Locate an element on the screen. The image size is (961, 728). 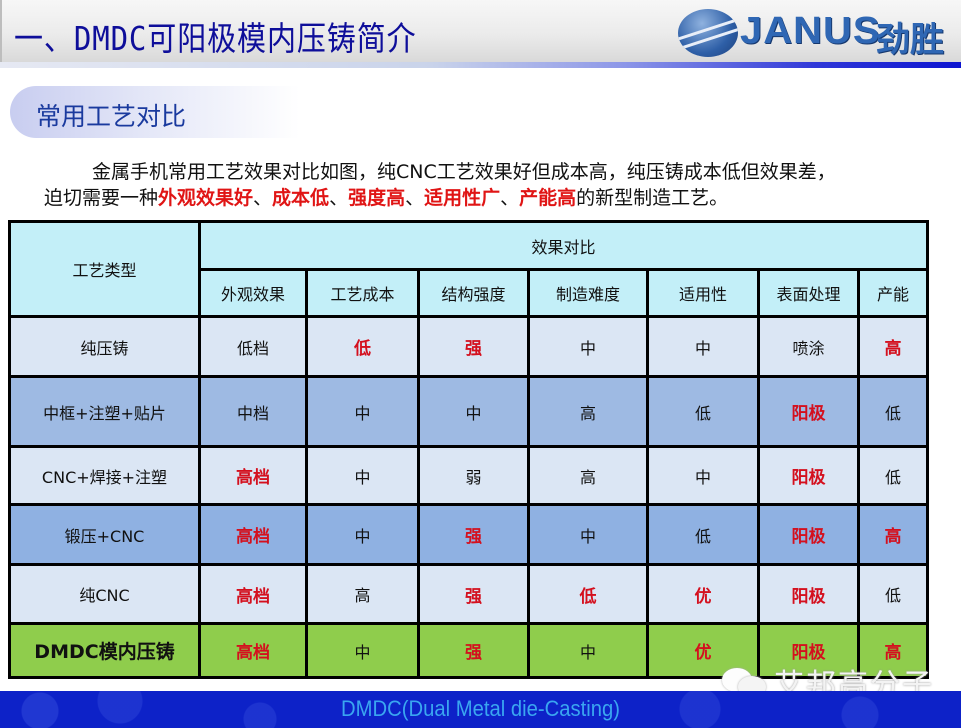
intro-line-2: 迫切需要一种外观效果好、成本低、强度高、适用性广、产能高的新型制造工艺。 is located at coordinates (386, 196).